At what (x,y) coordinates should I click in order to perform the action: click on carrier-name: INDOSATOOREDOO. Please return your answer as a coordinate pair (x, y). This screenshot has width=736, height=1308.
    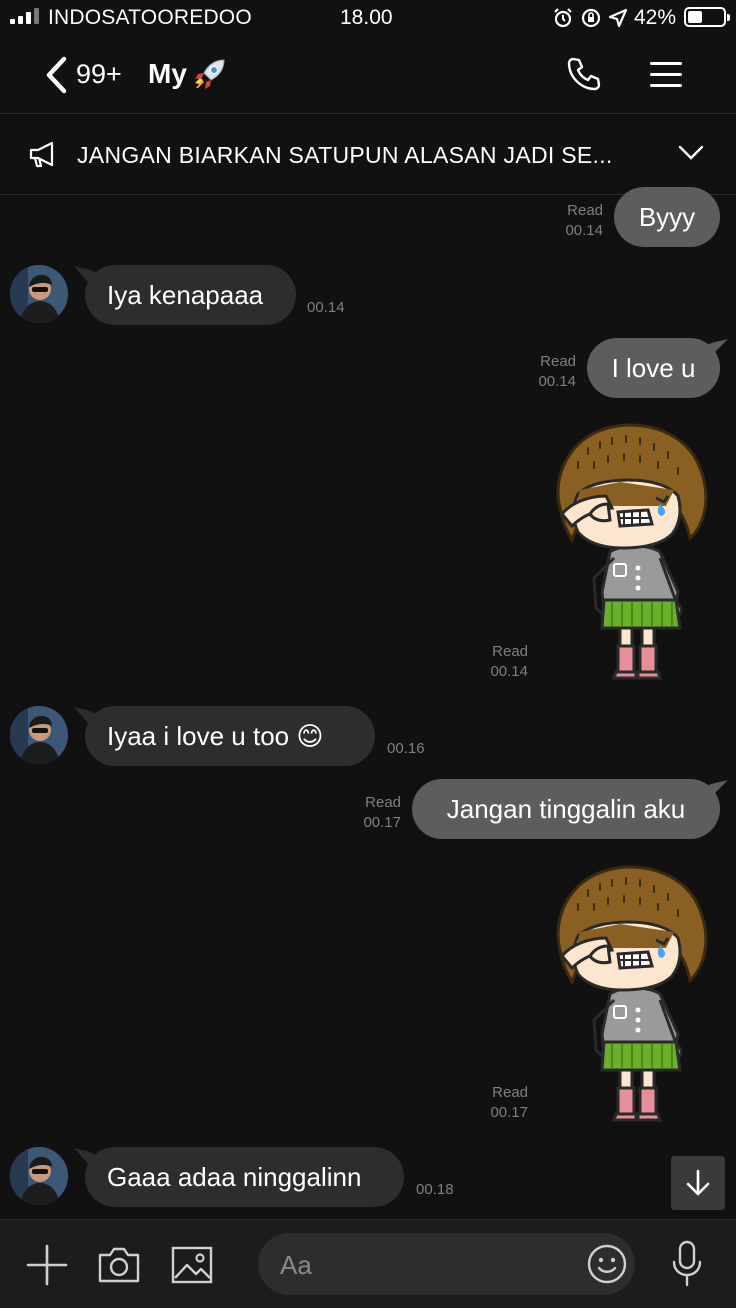
    Looking at the image, I should click on (150, 17).